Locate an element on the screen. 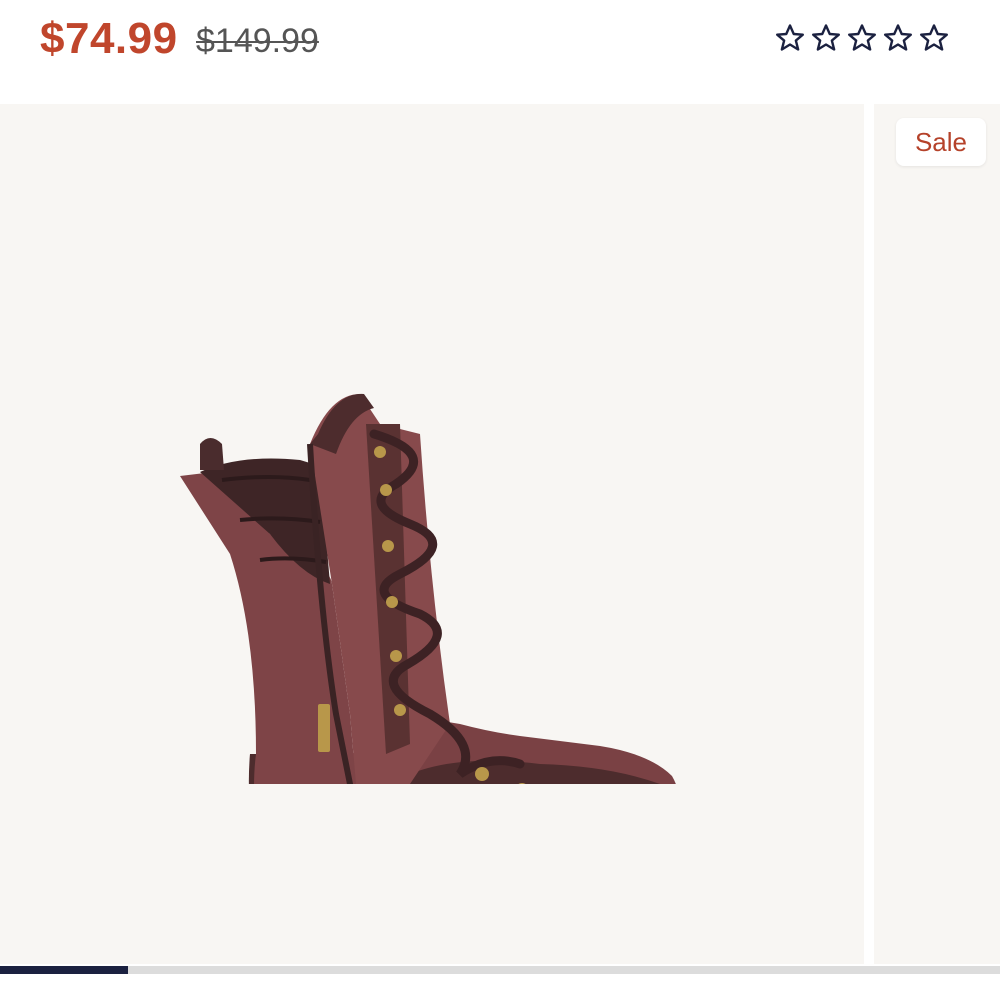  rating-stars is located at coordinates (862, 40).